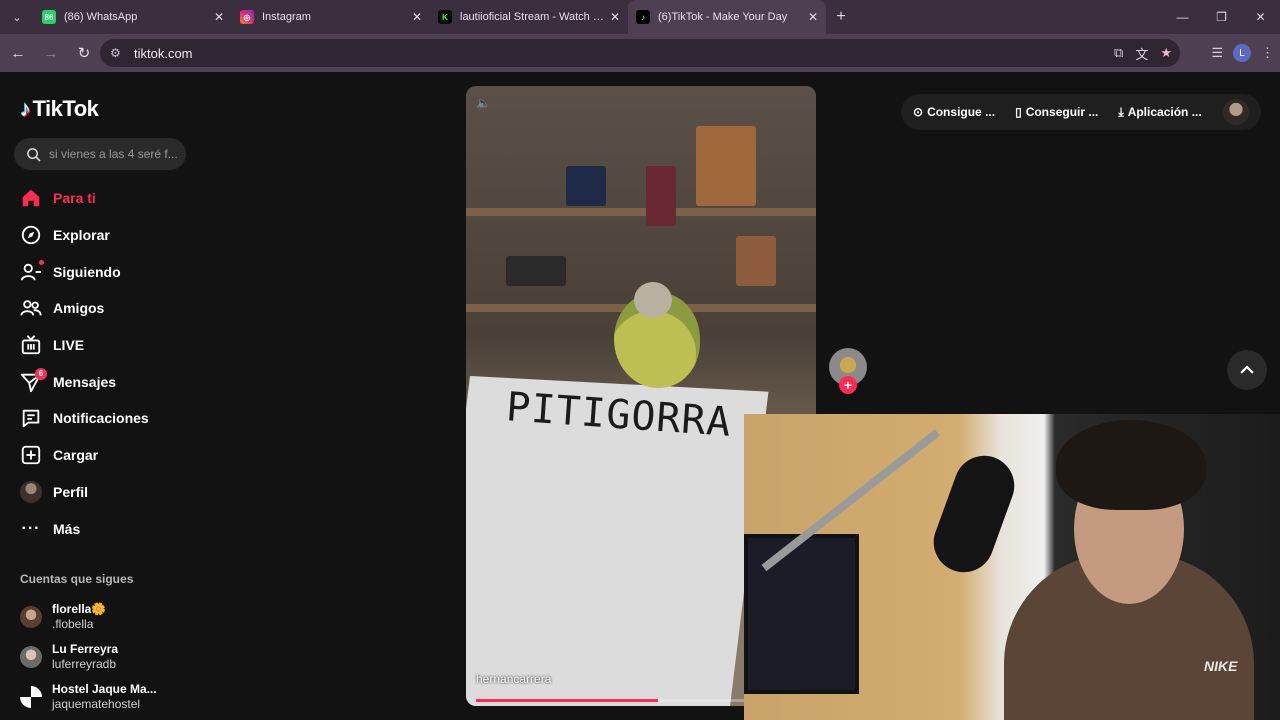  What do you see at coordinates (848, 385) in the screenshot?
I see `follow-plus-button: +` at bounding box center [848, 385].